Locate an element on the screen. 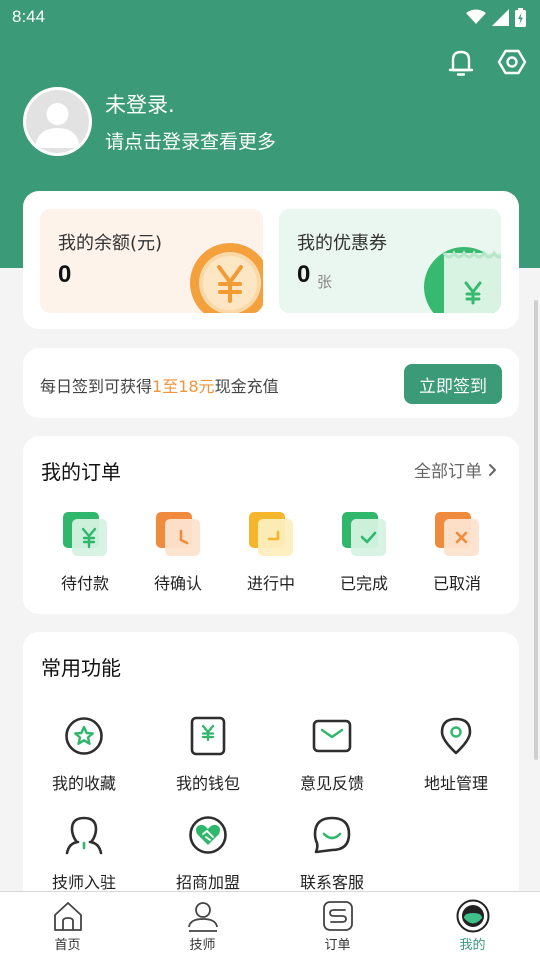 The image size is (540, 960). func-label: 地址管理 is located at coordinates (455, 783).